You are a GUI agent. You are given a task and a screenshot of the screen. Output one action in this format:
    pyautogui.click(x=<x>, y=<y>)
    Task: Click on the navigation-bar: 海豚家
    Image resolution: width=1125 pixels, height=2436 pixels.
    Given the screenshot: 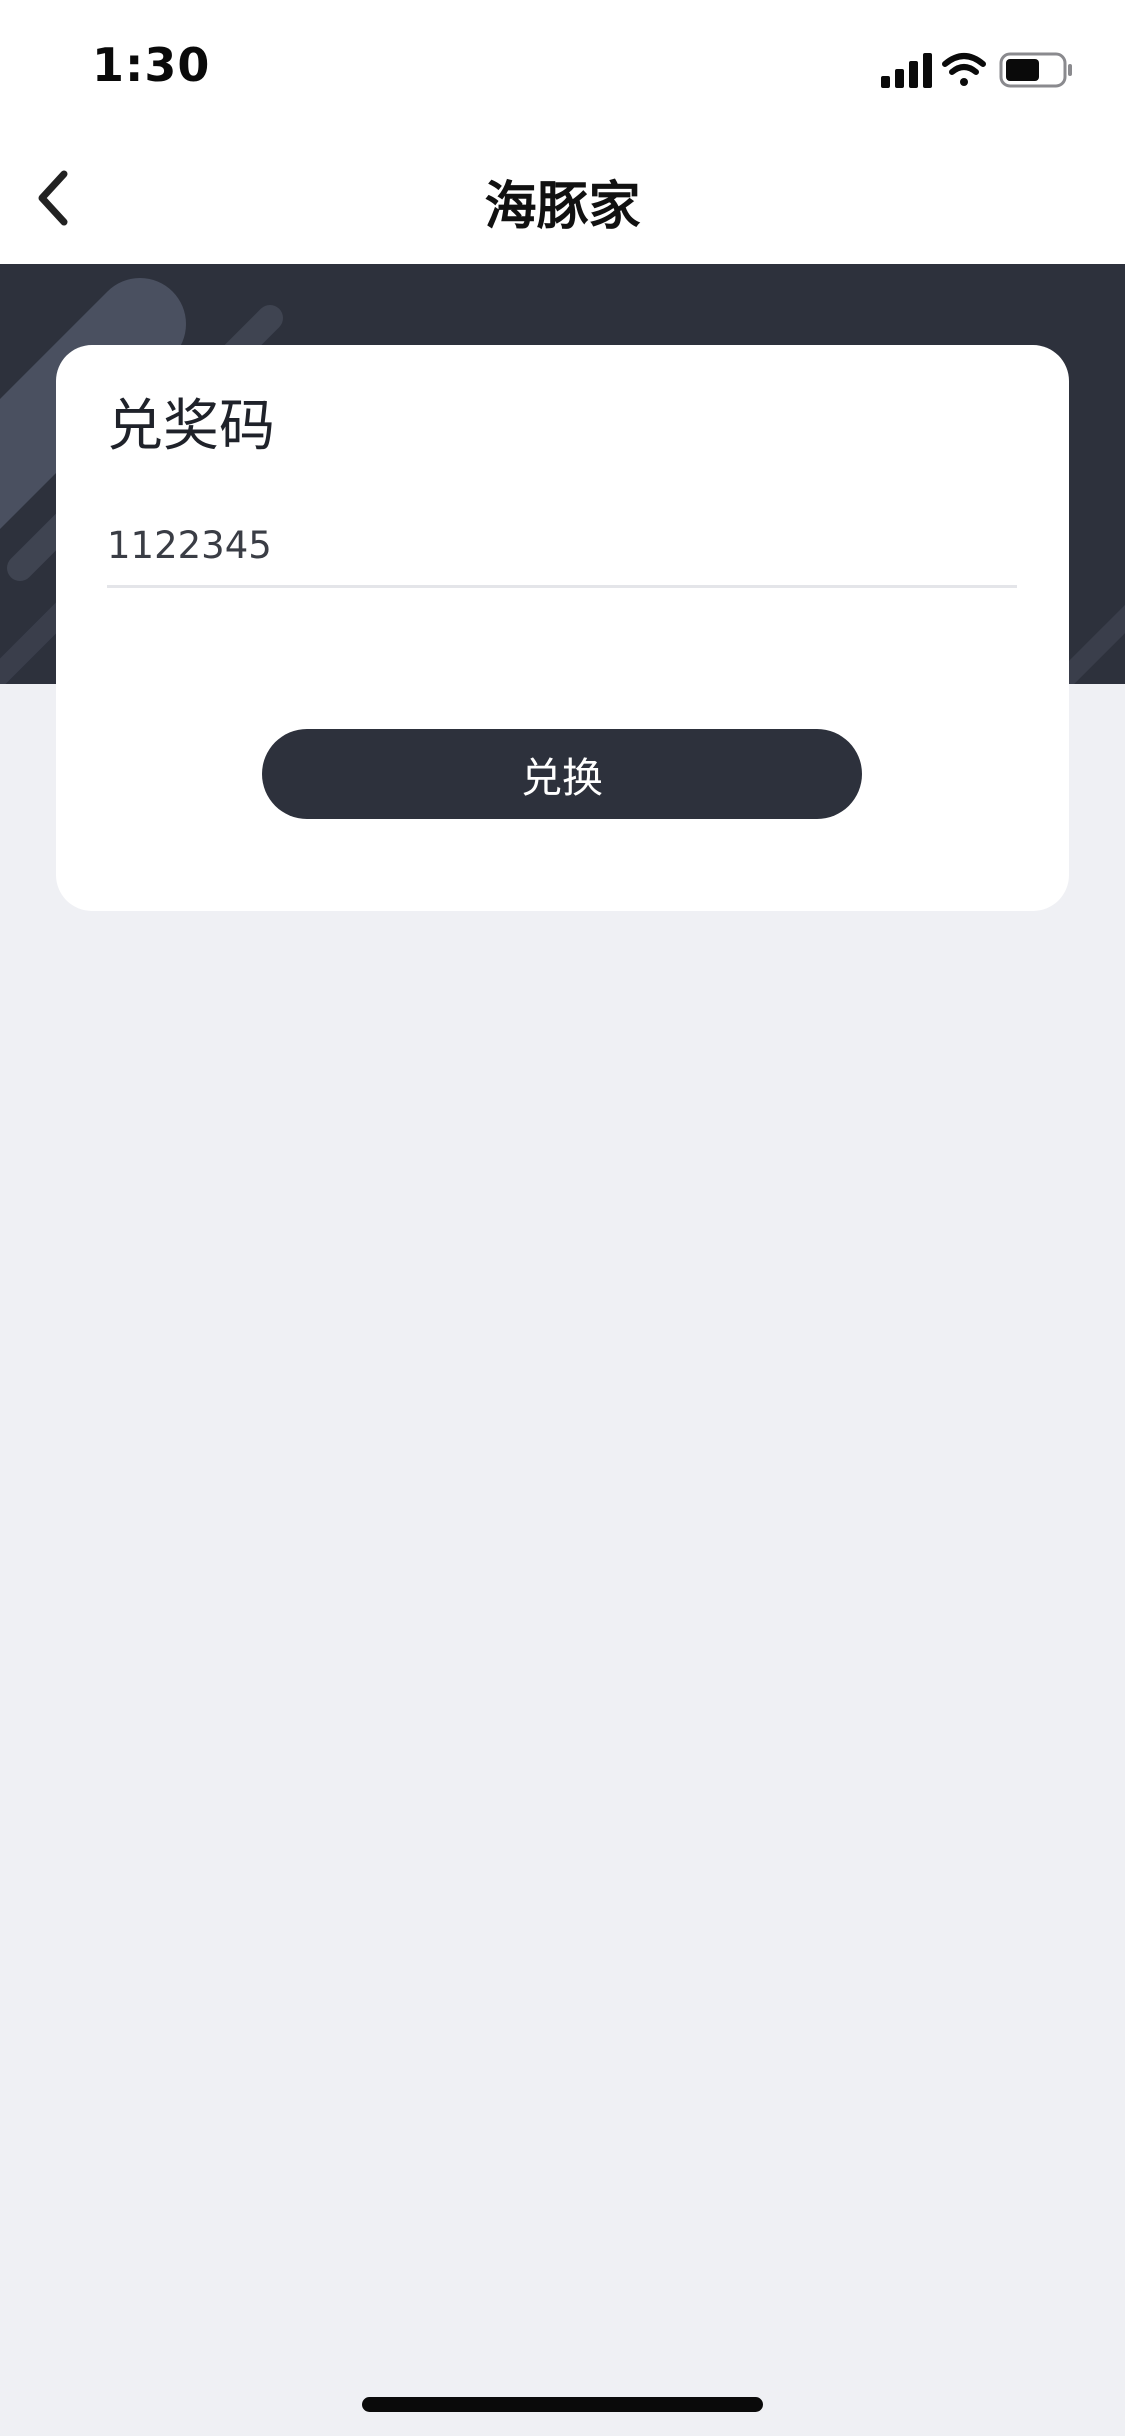 What is the action you would take?
    pyautogui.click(x=562, y=198)
    